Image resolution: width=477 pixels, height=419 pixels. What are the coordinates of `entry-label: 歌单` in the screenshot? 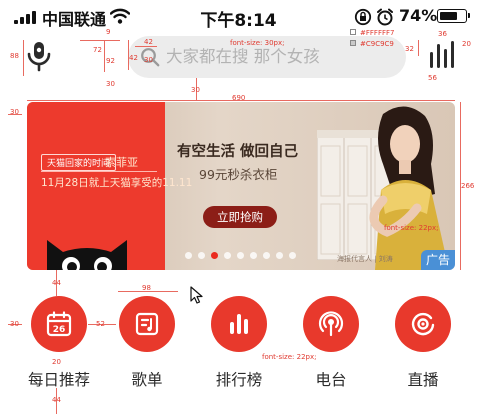 It's located at (147, 380).